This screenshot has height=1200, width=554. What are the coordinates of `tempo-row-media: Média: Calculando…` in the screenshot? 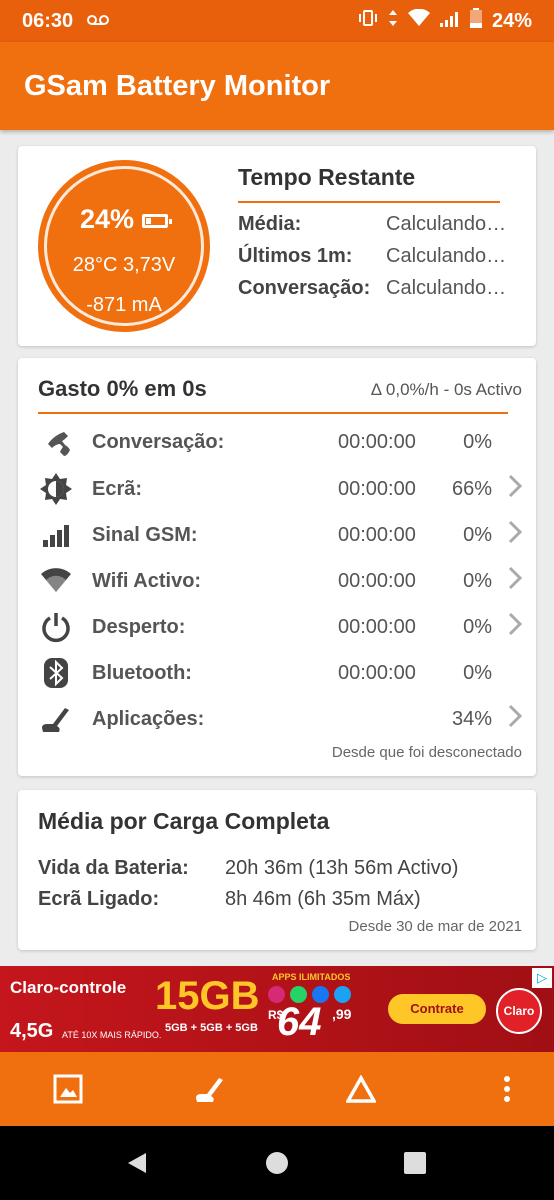 It's located at (383, 224).